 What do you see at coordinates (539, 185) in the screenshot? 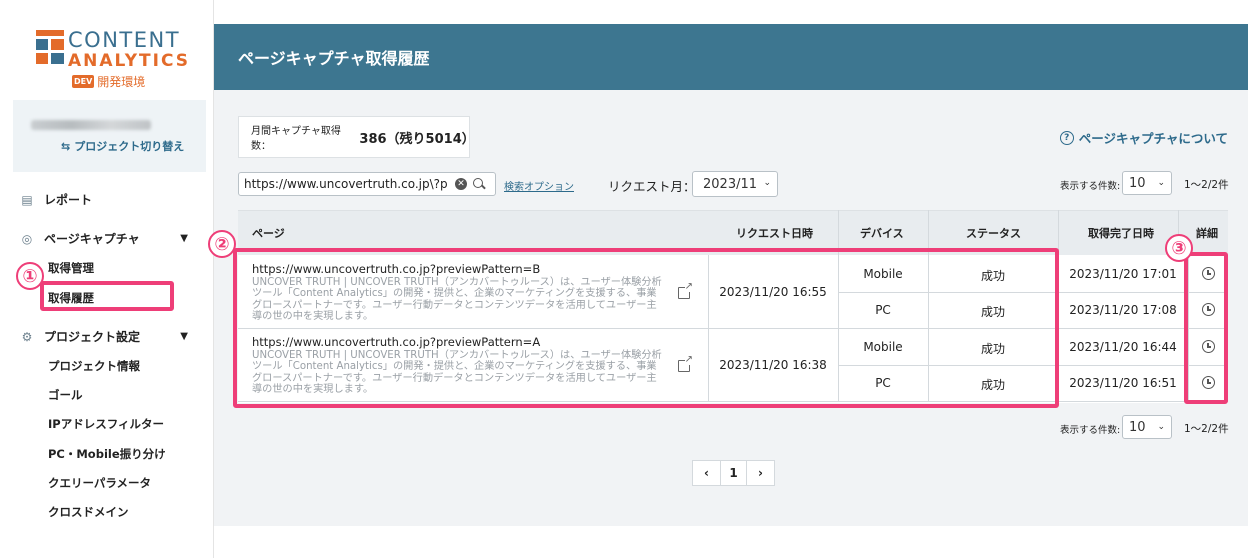
I see `search-options-link: 検索オプション` at bounding box center [539, 185].